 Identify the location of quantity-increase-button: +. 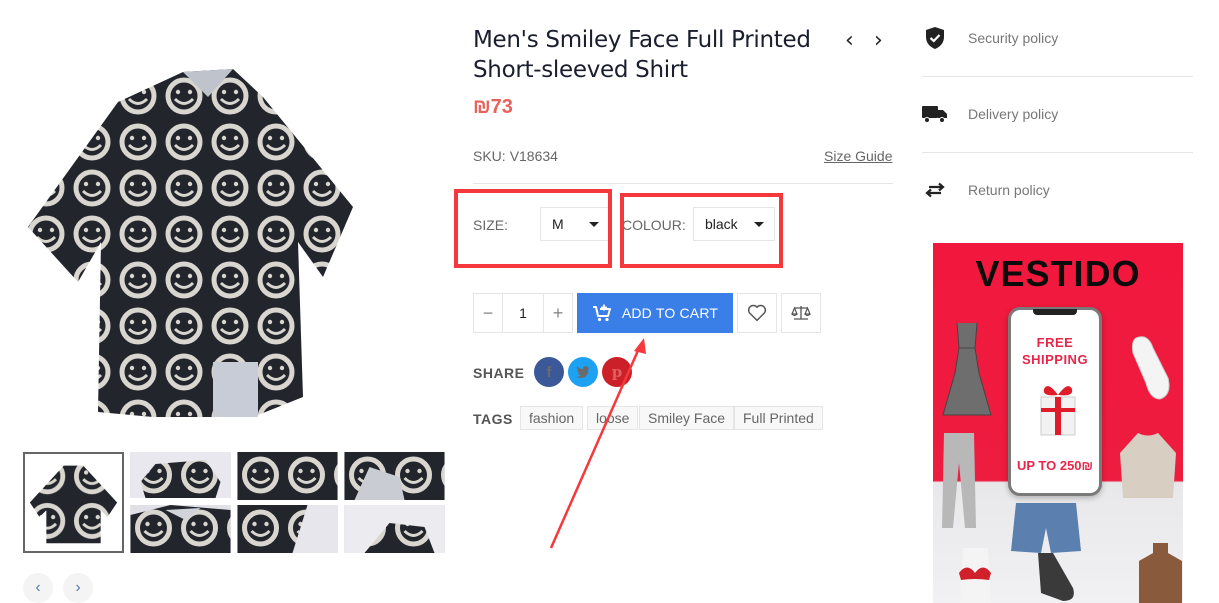
(558, 313).